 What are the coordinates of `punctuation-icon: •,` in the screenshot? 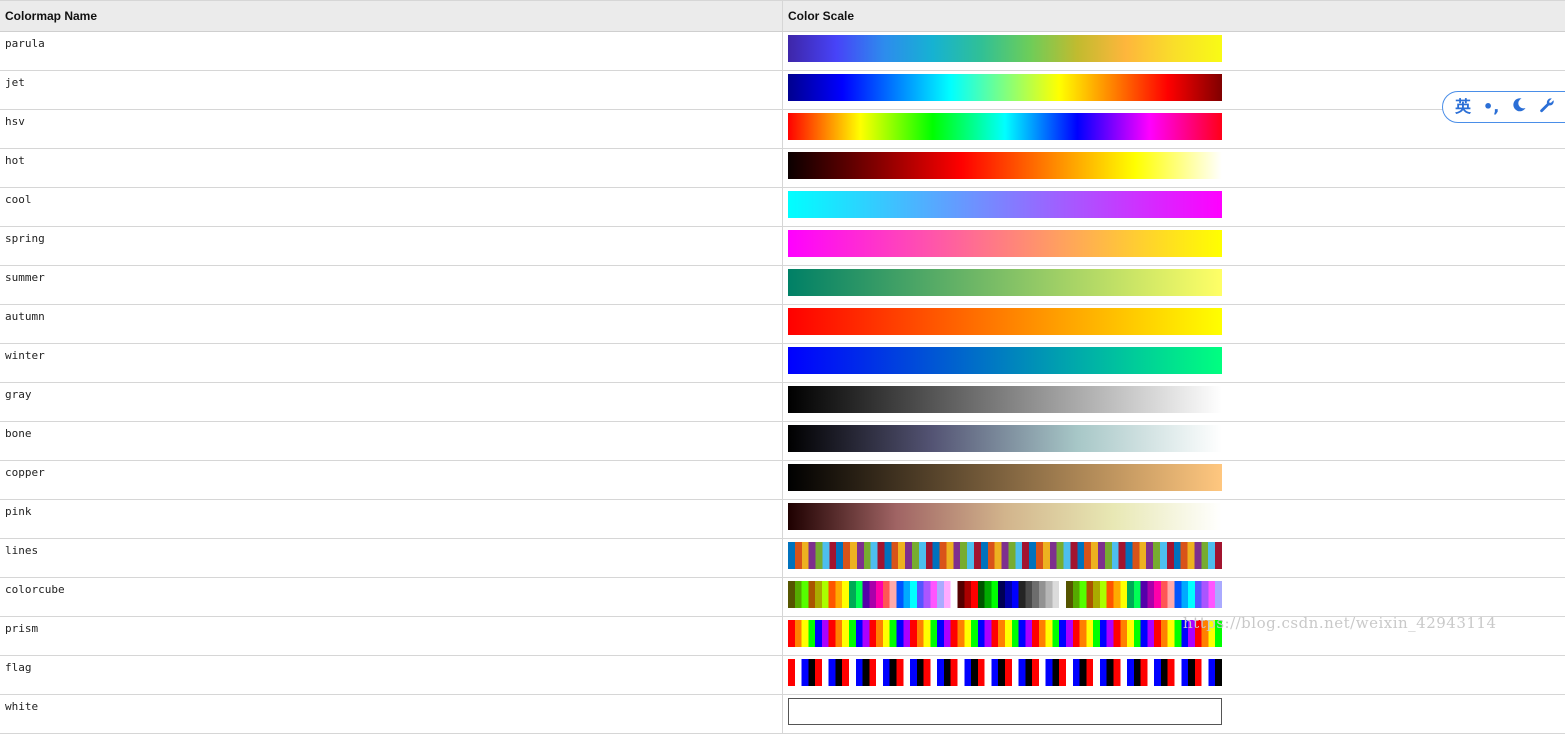 It's located at (1491, 107).